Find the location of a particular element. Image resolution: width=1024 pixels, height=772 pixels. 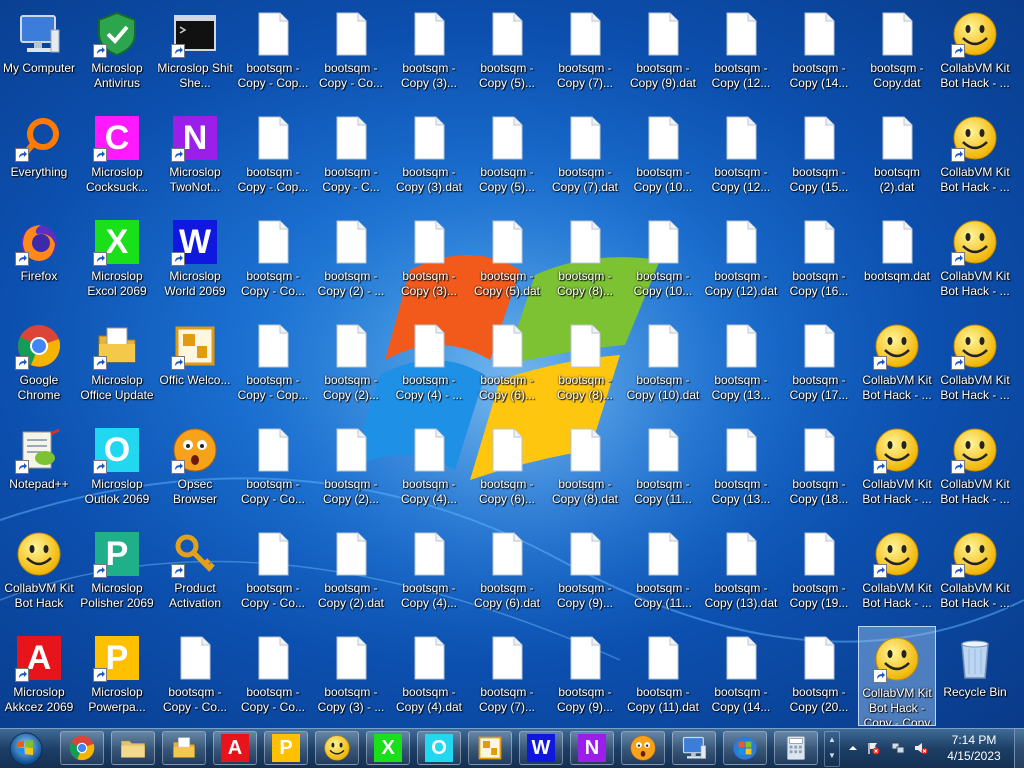

desktop-icon-bootsqm-copy-11-dat: bootsqm - Copy (11).dat is located at coordinates (663, 676).